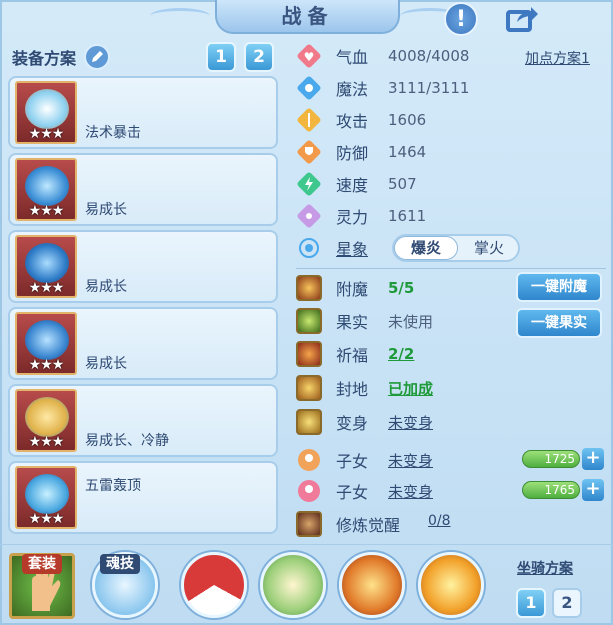 This screenshot has width=613, height=625. I want to click on help-button: !, so click(461, 19).